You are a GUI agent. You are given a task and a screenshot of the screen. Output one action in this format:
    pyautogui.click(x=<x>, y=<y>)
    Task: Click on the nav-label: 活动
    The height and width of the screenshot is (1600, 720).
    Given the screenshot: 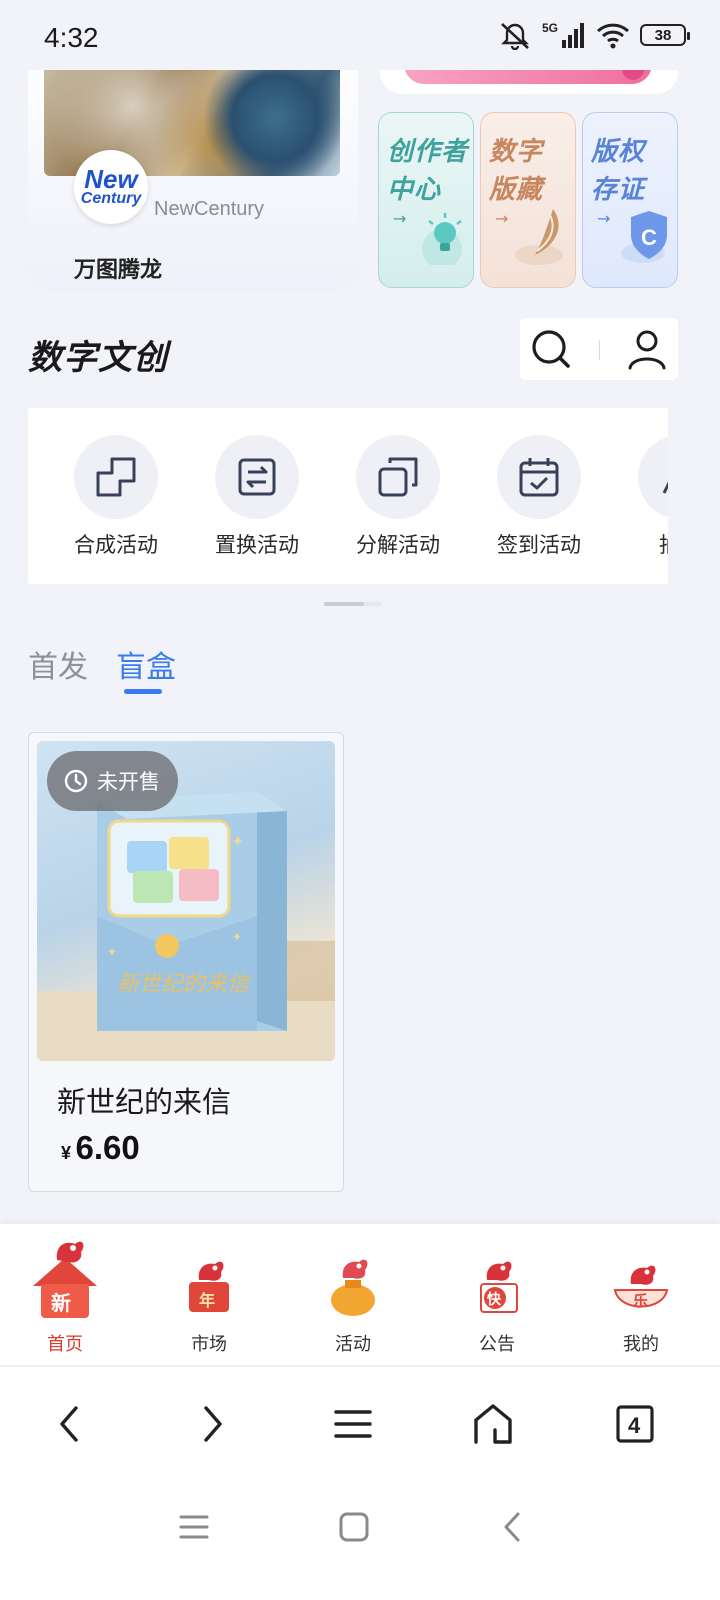 What is the action you would take?
    pyautogui.click(x=353, y=1344)
    